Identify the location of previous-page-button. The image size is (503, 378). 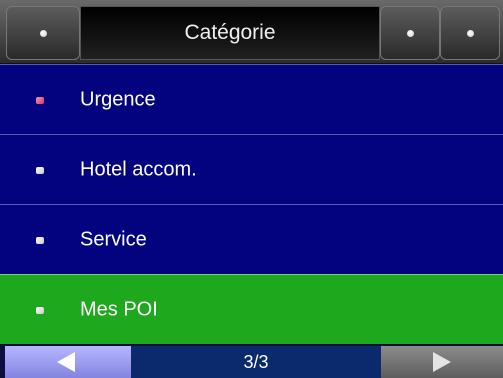
(68, 362).